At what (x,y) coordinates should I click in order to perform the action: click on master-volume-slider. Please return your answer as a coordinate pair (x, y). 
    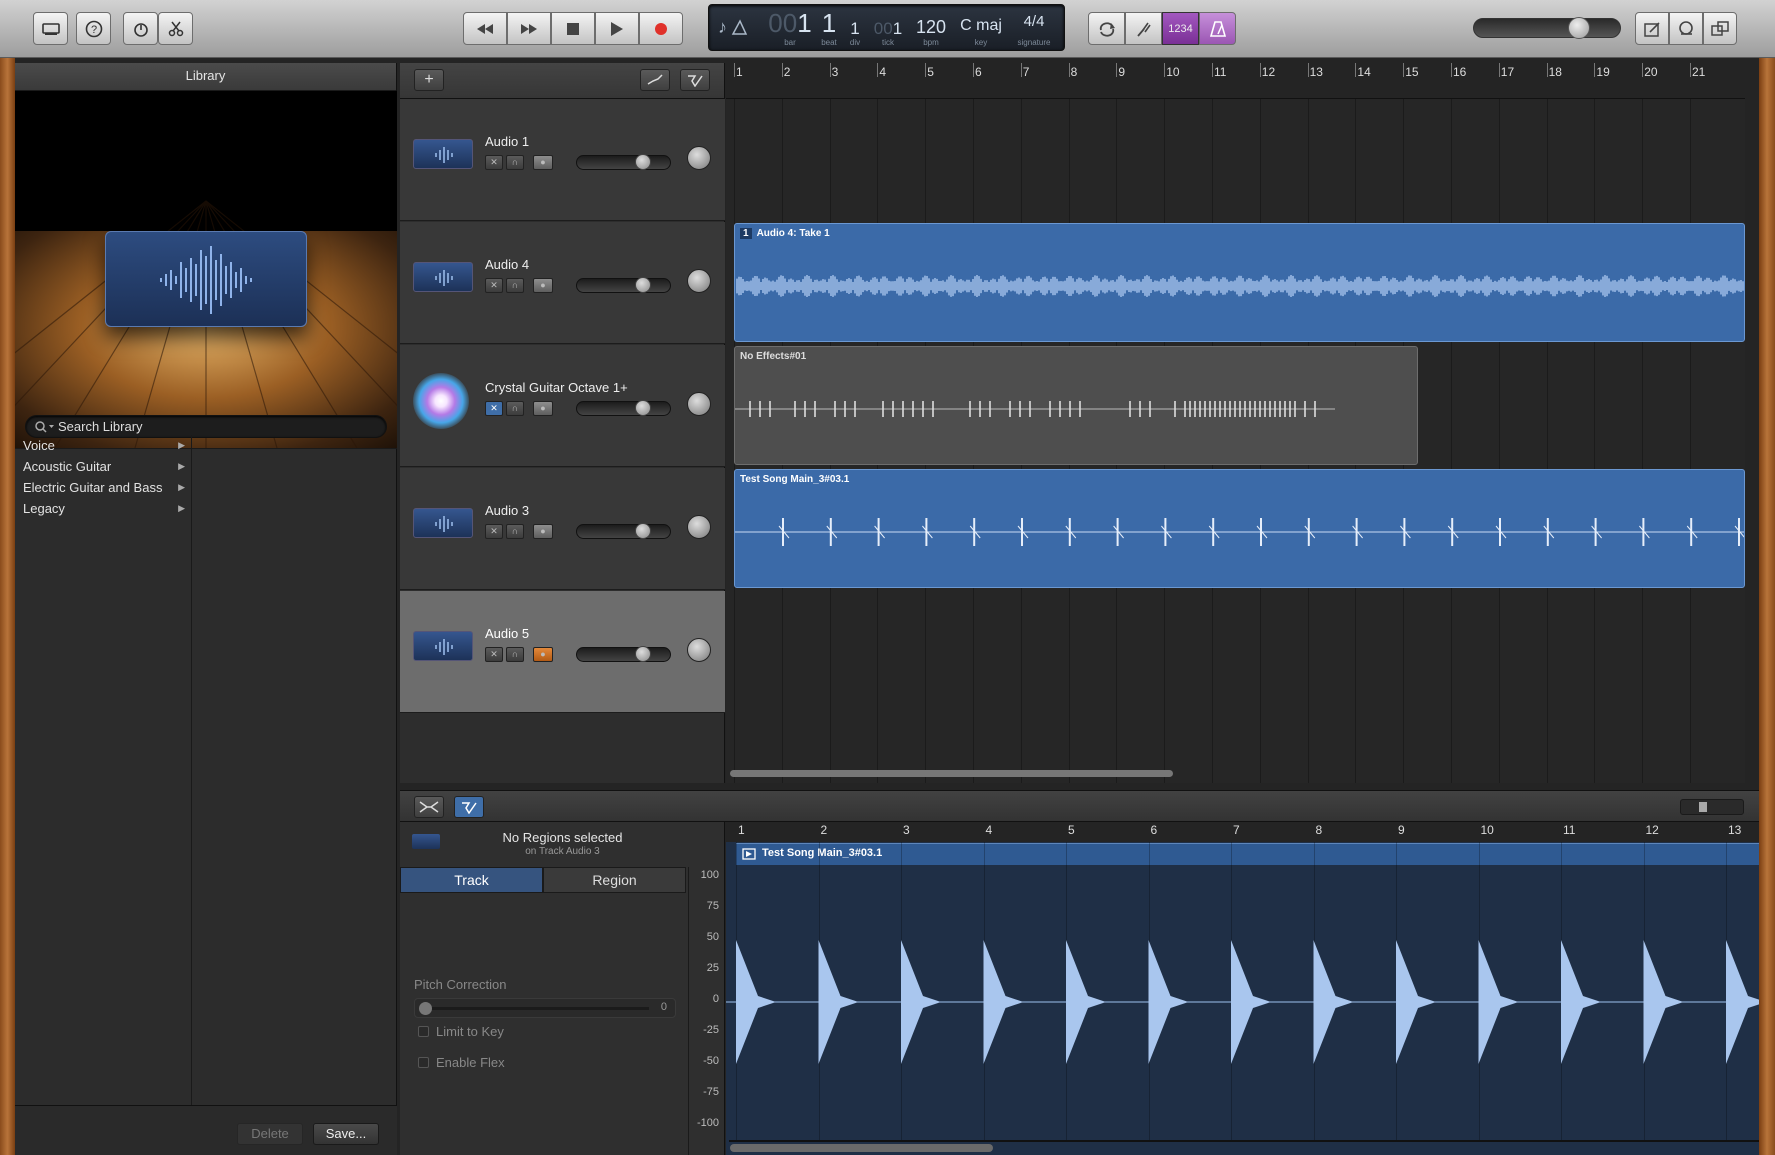
    Looking at the image, I should click on (1547, 28).